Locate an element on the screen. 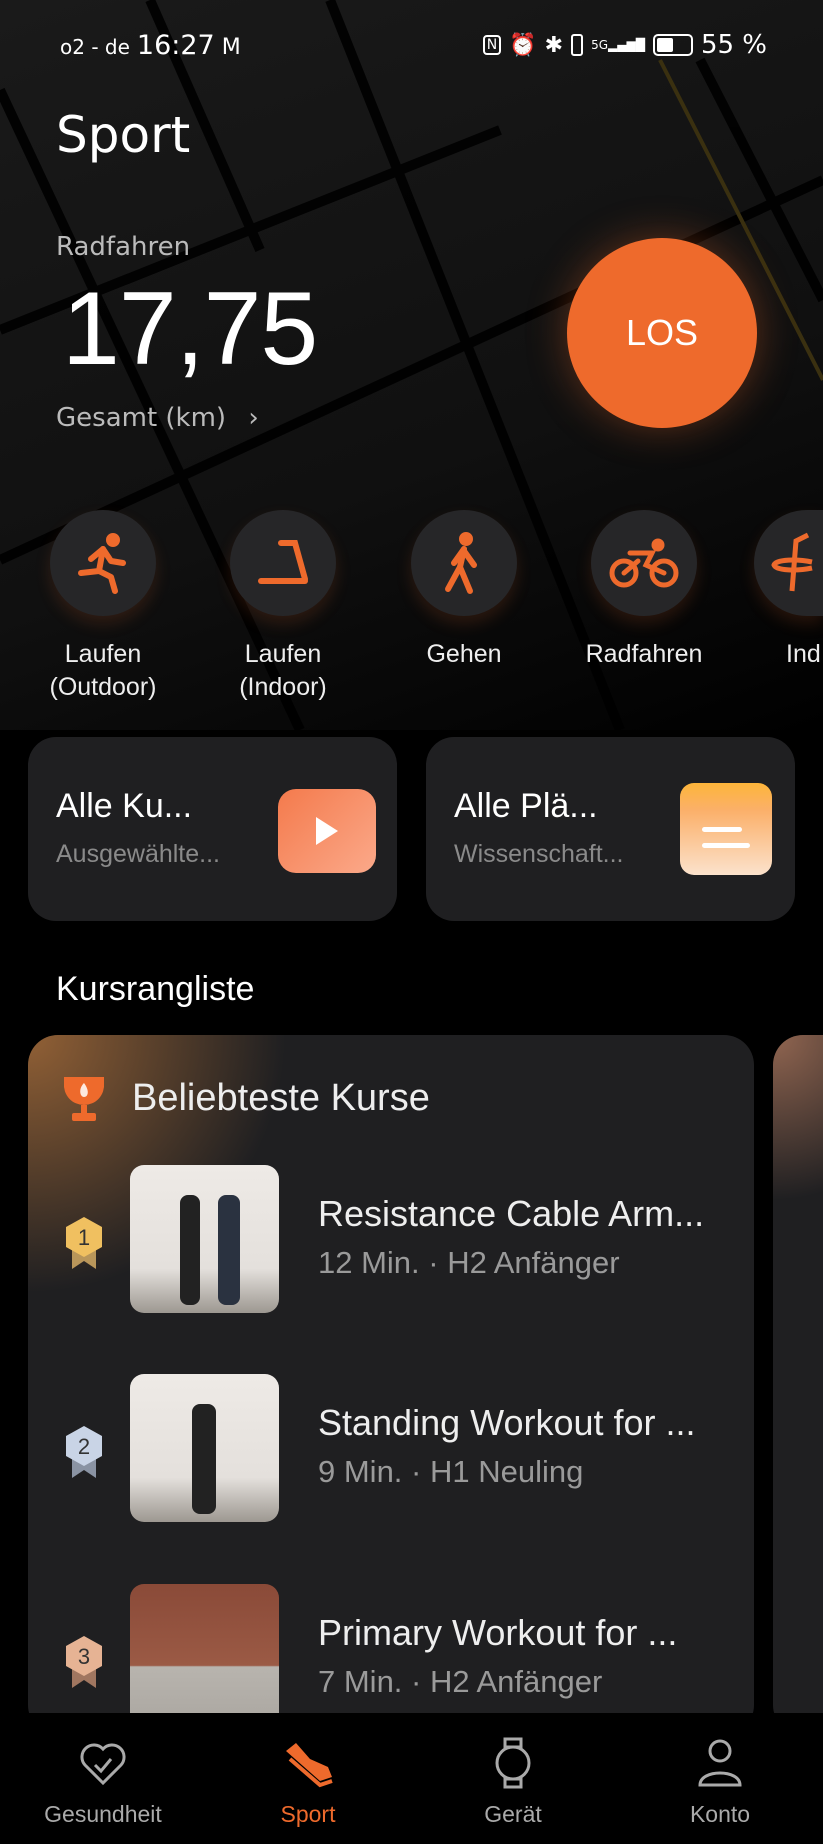  rank-medal-icon: 3 is located at coordinates (84, 1664).